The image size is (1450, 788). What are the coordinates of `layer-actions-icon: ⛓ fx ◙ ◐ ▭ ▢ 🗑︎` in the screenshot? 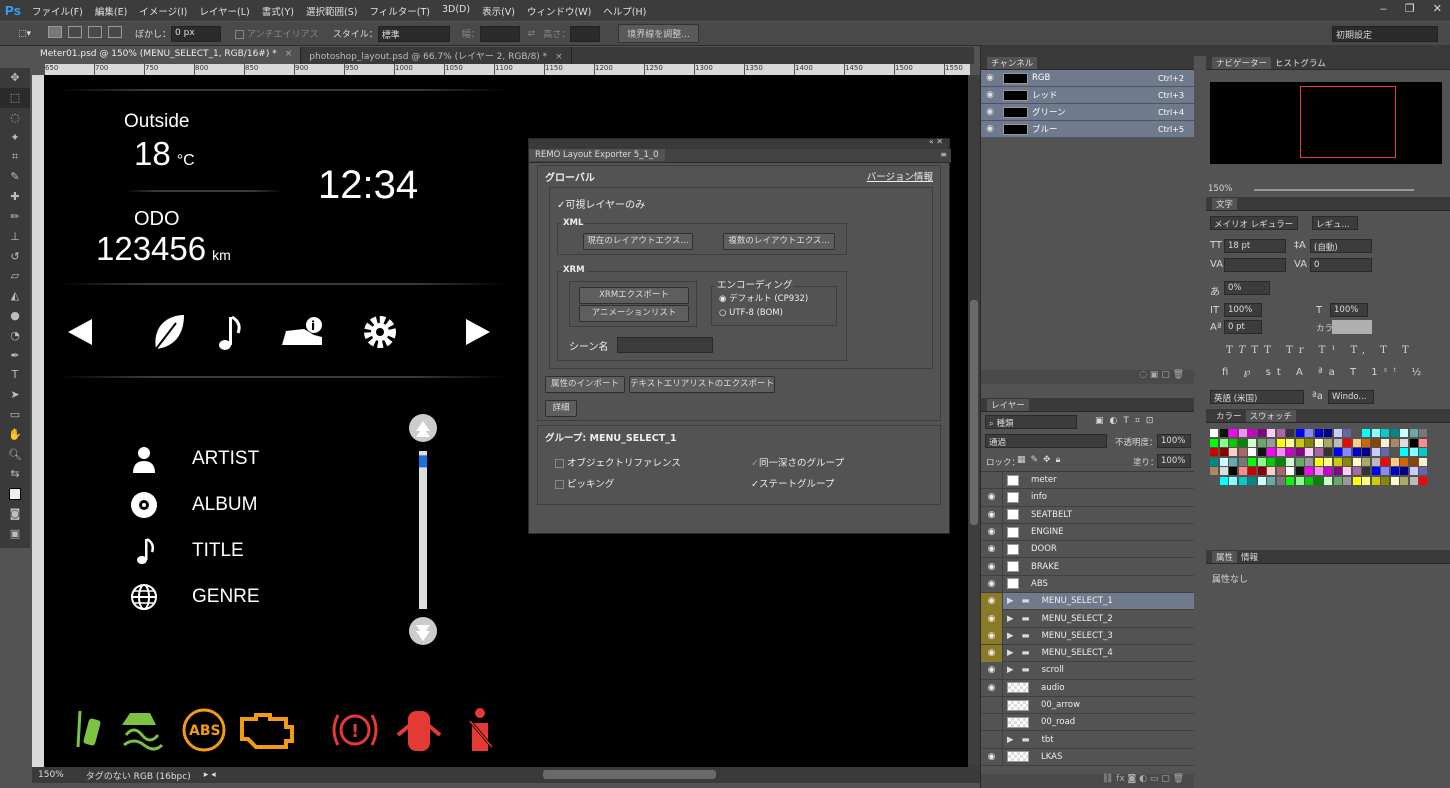 It's located at (1143, 779).